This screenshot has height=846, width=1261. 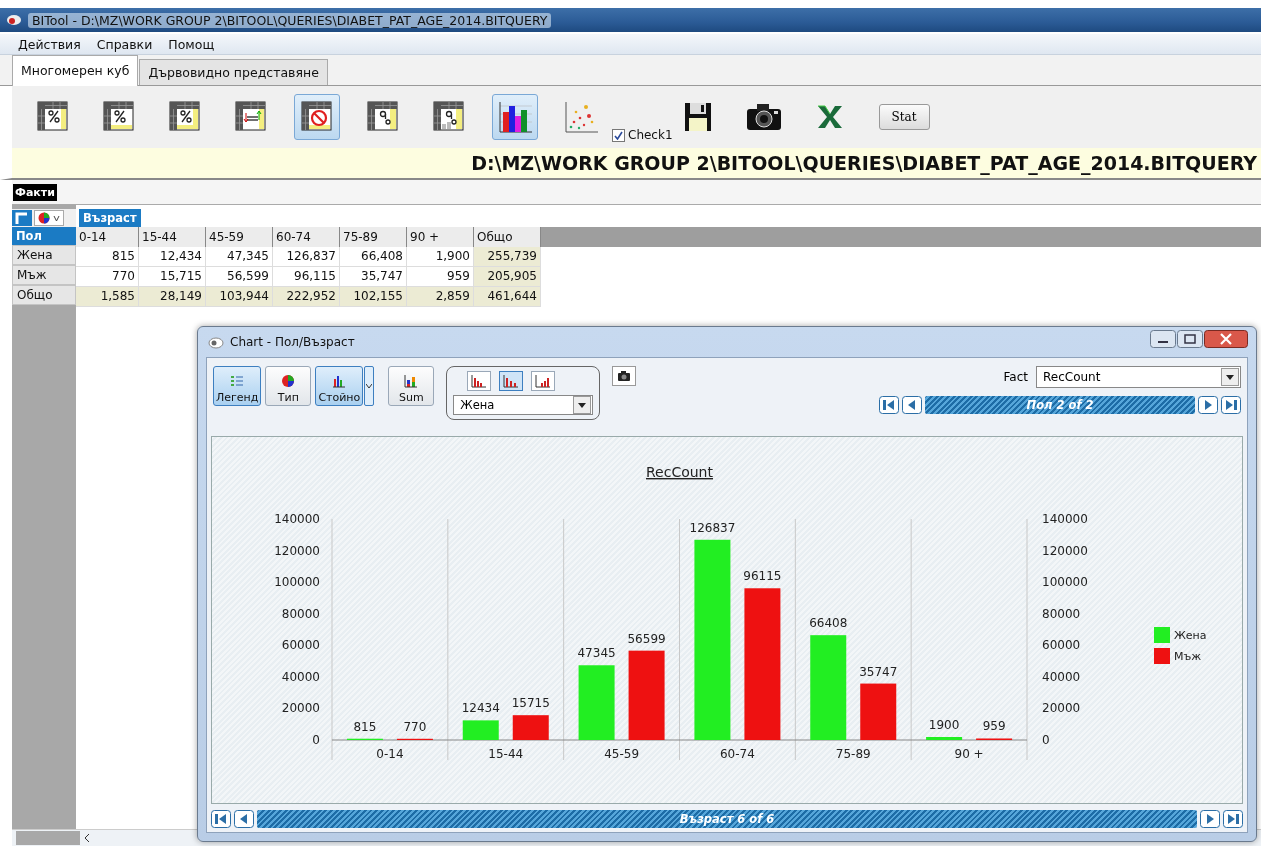 What do you see at coordinates (1190, 339) in the screenshot?
I see `maximize-icon` at bounding box center [1190, 339].